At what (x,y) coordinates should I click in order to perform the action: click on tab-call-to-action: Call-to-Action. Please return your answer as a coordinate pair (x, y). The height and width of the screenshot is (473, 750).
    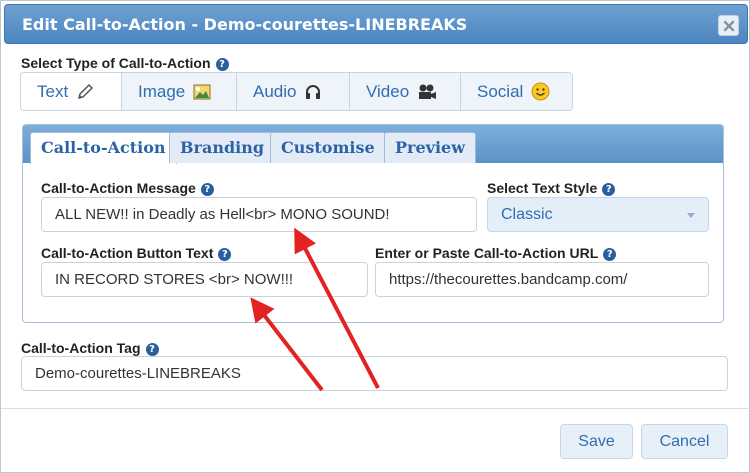
    Looking at the image, I should click on (103, 148).